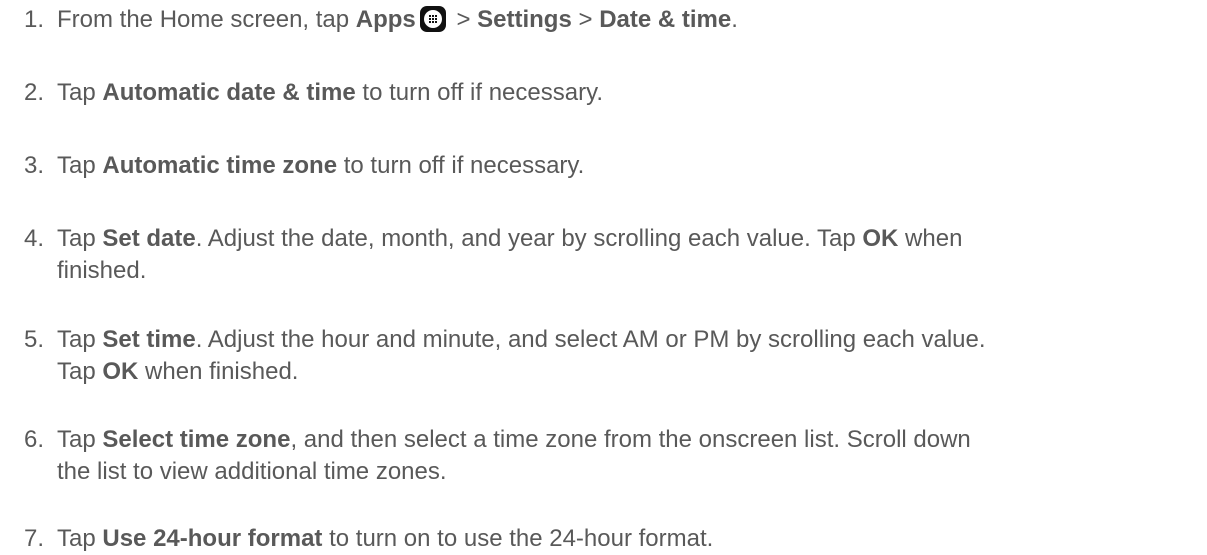 The image size is (1207, 555). Describe the element at coordinates (34, 439) in the screenshot. I see `step-number: 6.` at that location.